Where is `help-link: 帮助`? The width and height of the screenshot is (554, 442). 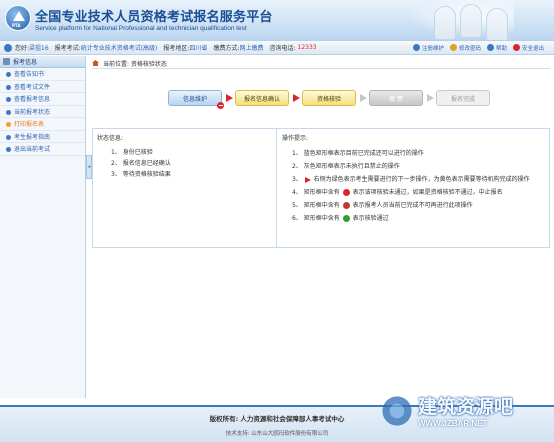 help-link: 帮助 is located at coordinates (501, 48).